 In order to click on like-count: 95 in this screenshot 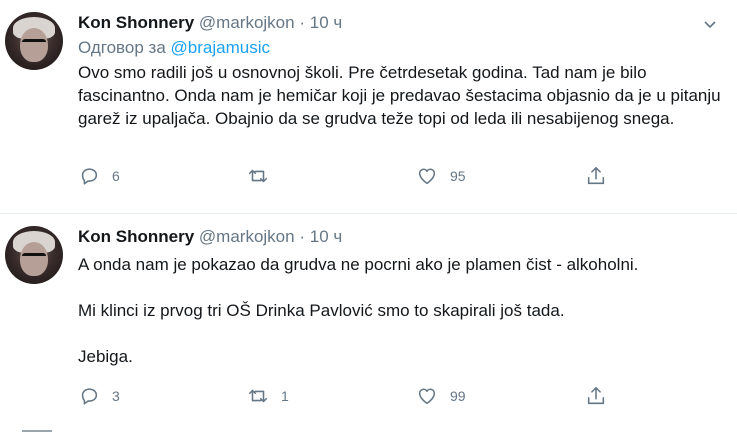, I will do `click(458, 176)`.